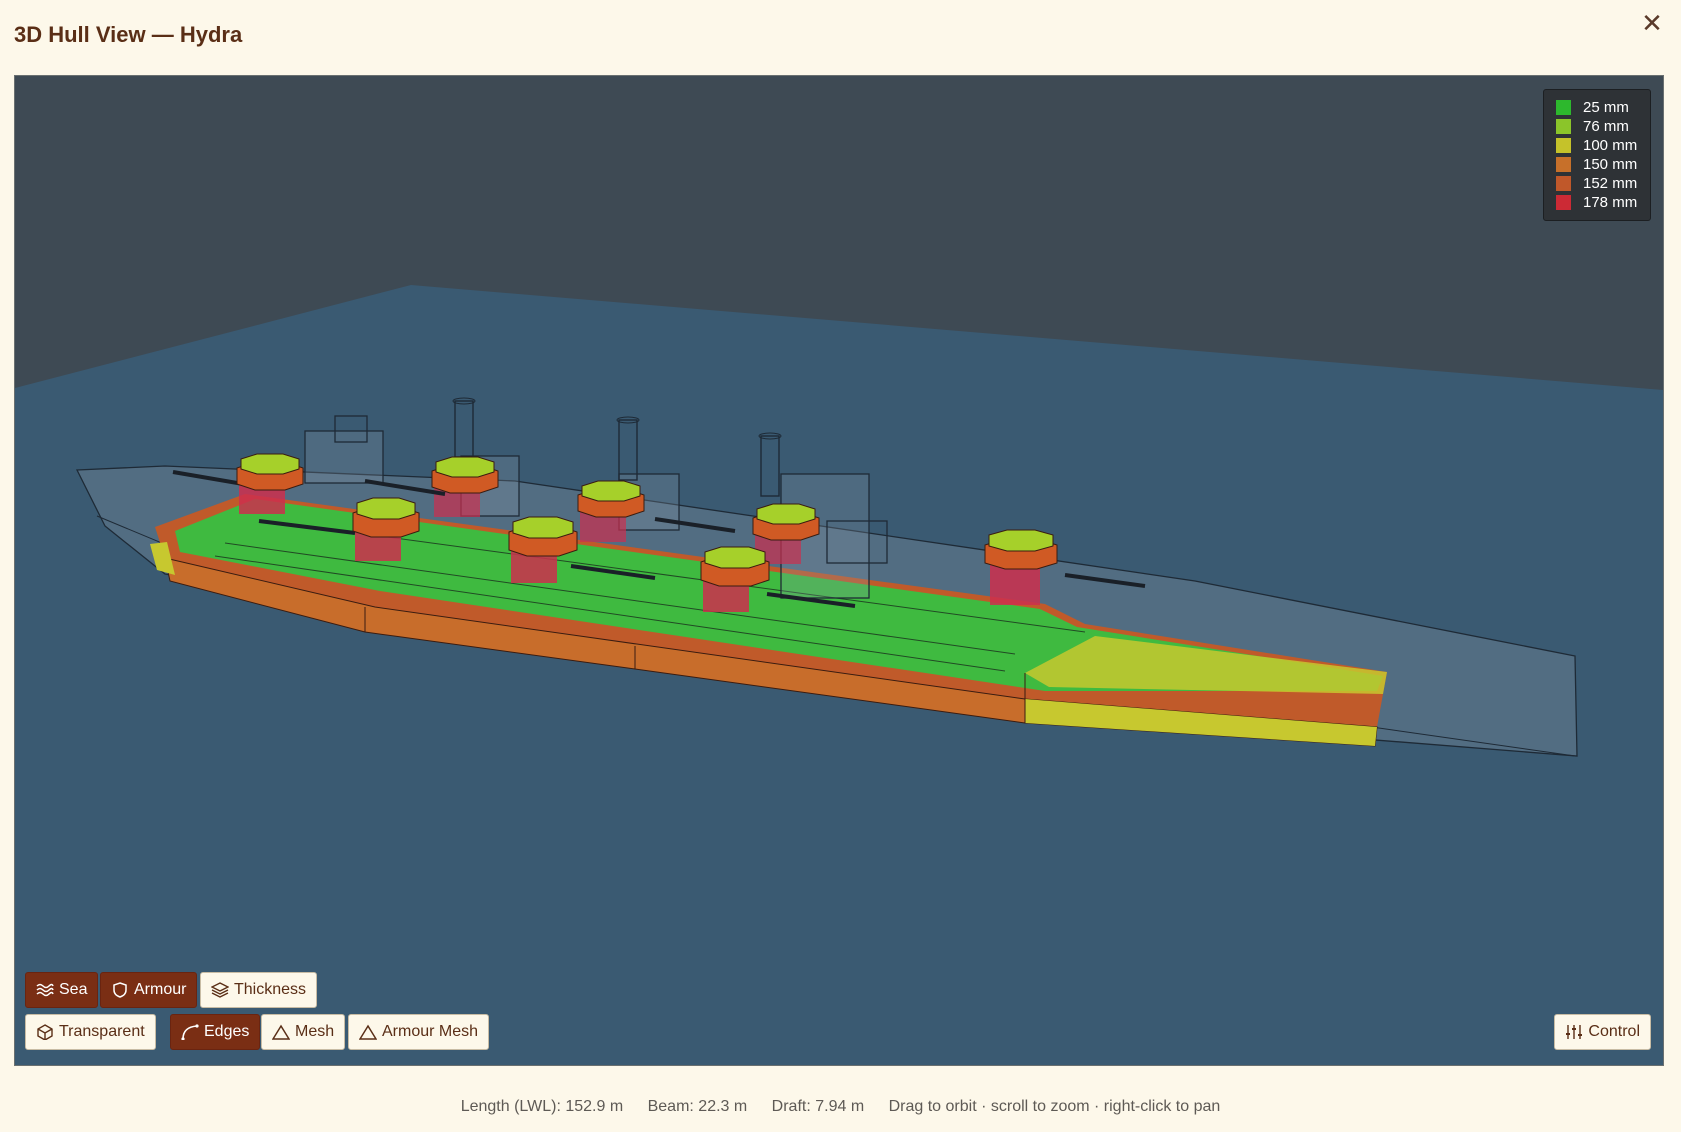 The width and height of the screenshot is (1681, 1132). I want to click on sea-toggle-button: Sea, so click(62, 990).